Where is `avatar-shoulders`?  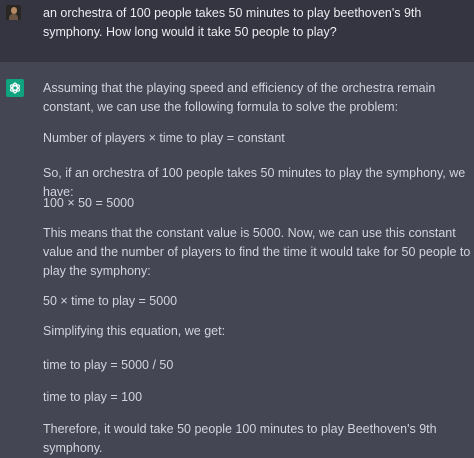 avatar-shoulders is located at coordinates (13, 17).